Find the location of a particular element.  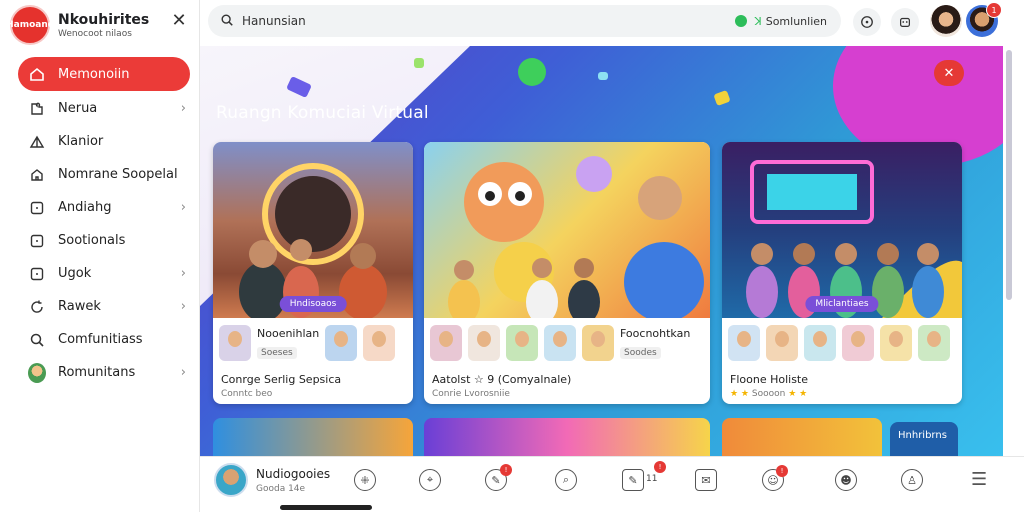

sidebar-item-home: Memonoiin is located at coordinates (104, 74).